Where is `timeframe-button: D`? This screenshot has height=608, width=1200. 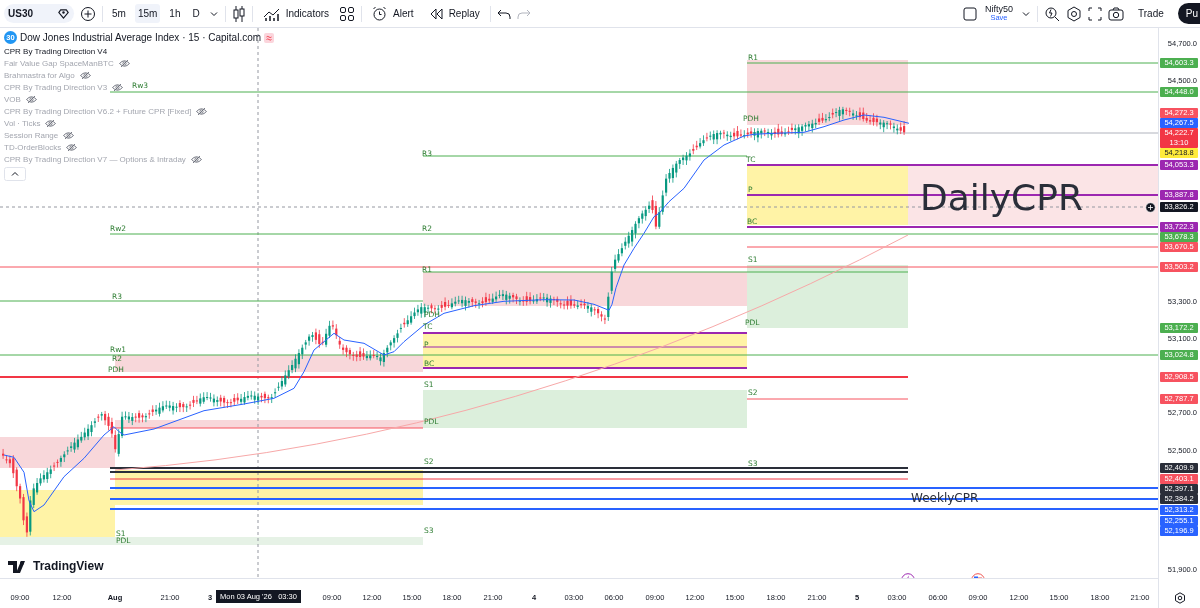
timeframe-button: D is located at coordinates (196, 13).